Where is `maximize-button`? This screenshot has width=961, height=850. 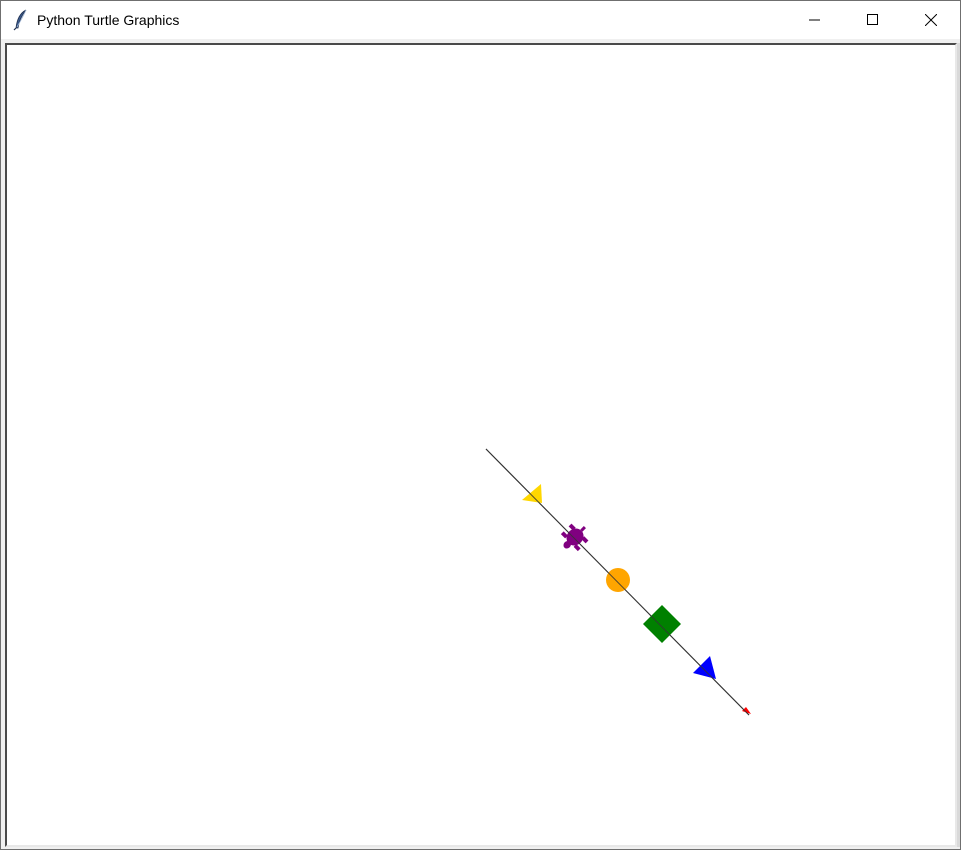
maximize-button is located at coordinates (873, 20).